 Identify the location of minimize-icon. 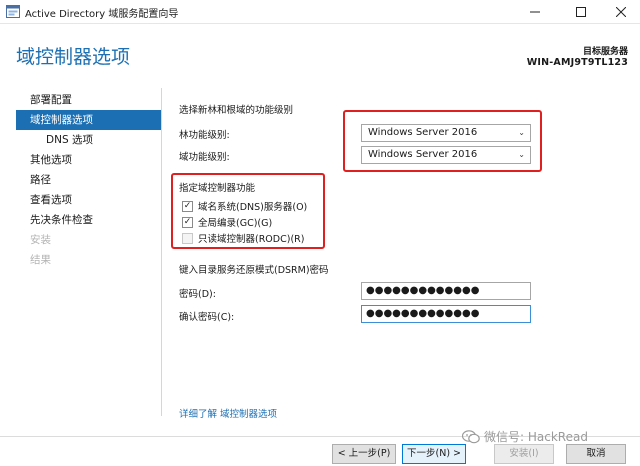
(535, 12).